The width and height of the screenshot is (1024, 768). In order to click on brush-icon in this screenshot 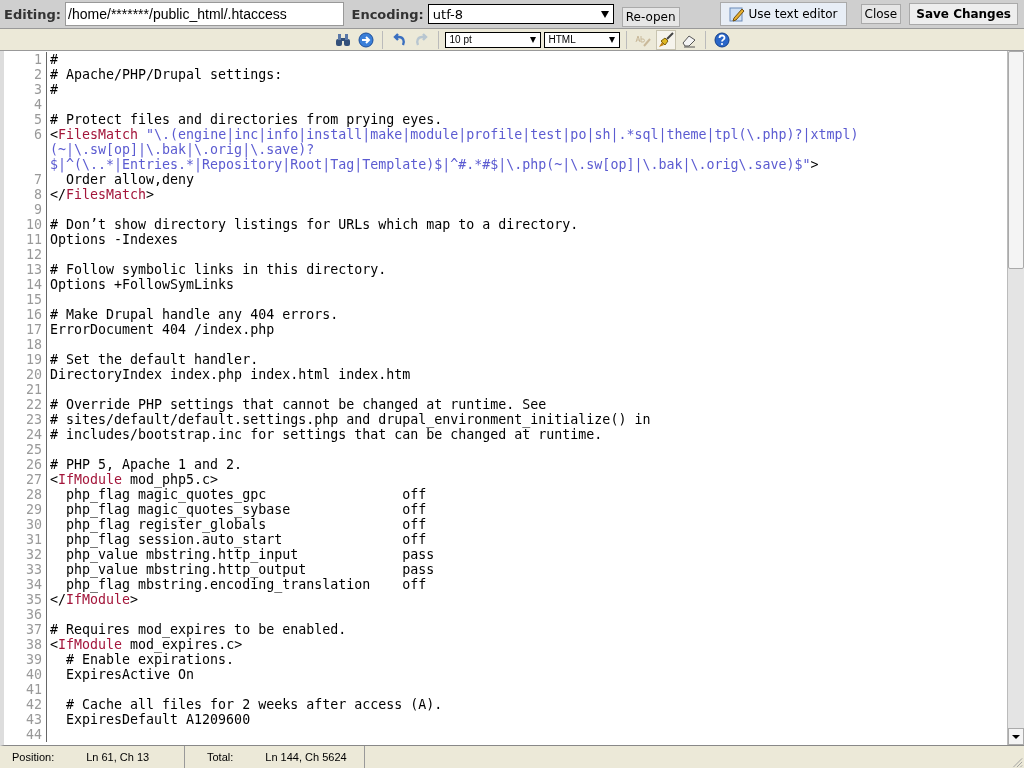, I will do `click(665, 39)`.